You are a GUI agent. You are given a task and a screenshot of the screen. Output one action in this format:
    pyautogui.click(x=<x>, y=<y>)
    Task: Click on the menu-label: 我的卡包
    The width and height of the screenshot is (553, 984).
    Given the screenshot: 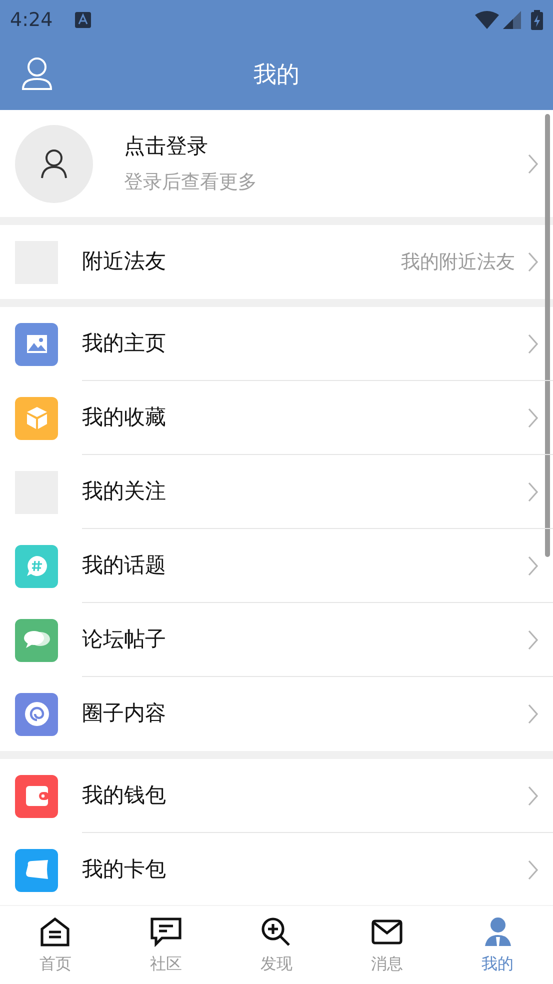 What is the action you would take?
    pyautogui.click(x=124, y=870)
    